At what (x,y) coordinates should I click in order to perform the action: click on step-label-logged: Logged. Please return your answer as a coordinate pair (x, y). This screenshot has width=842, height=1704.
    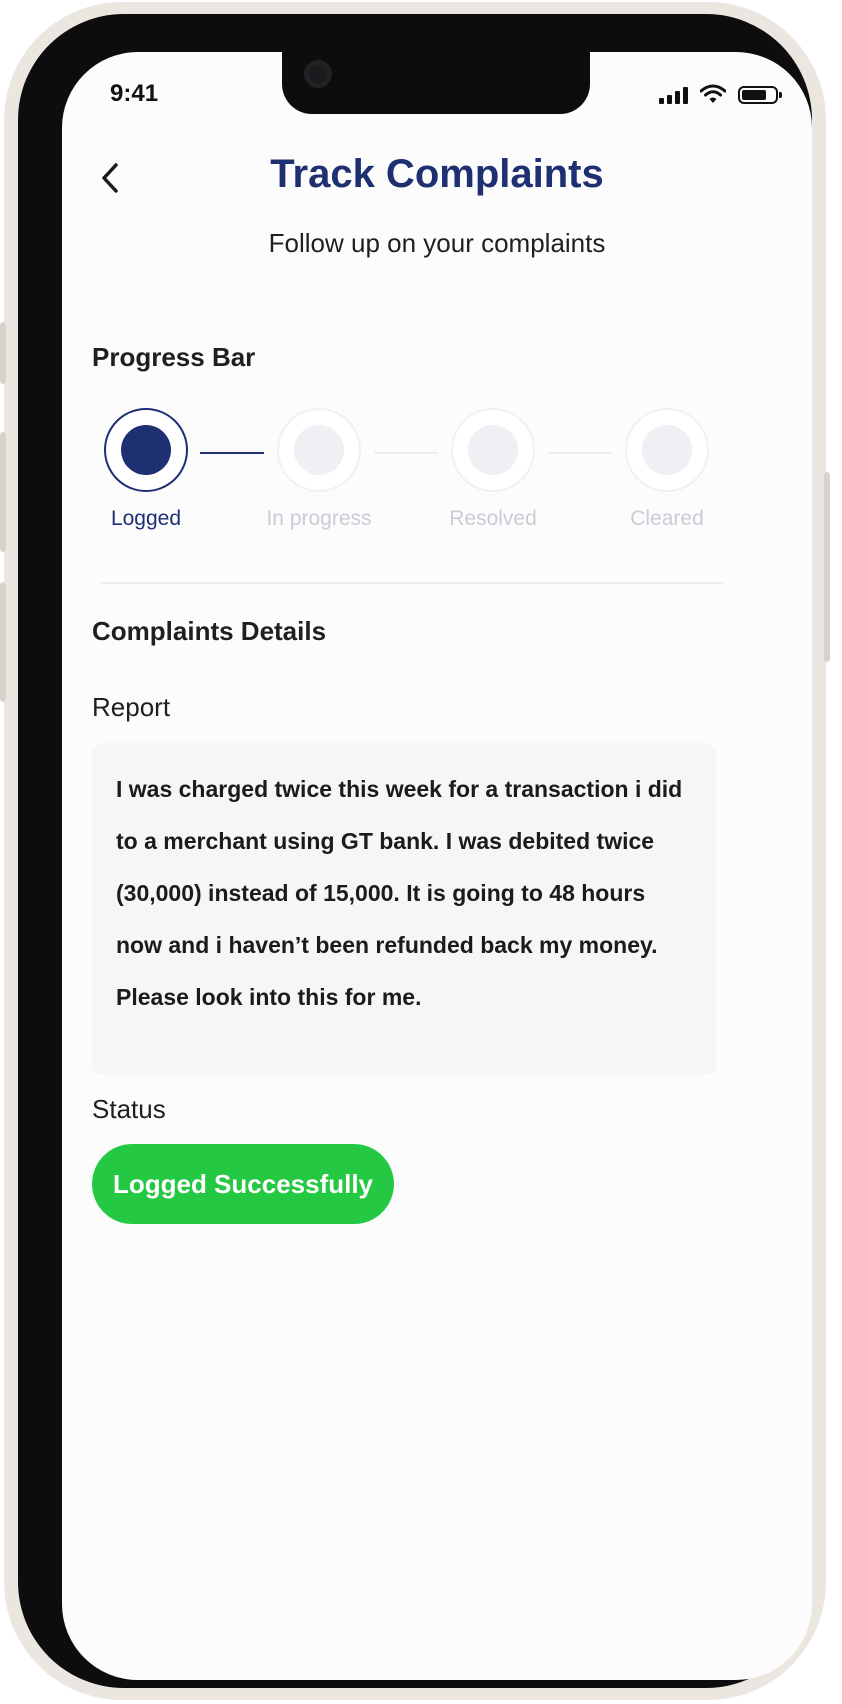
    Looking at the image, I should click on (146, 518).